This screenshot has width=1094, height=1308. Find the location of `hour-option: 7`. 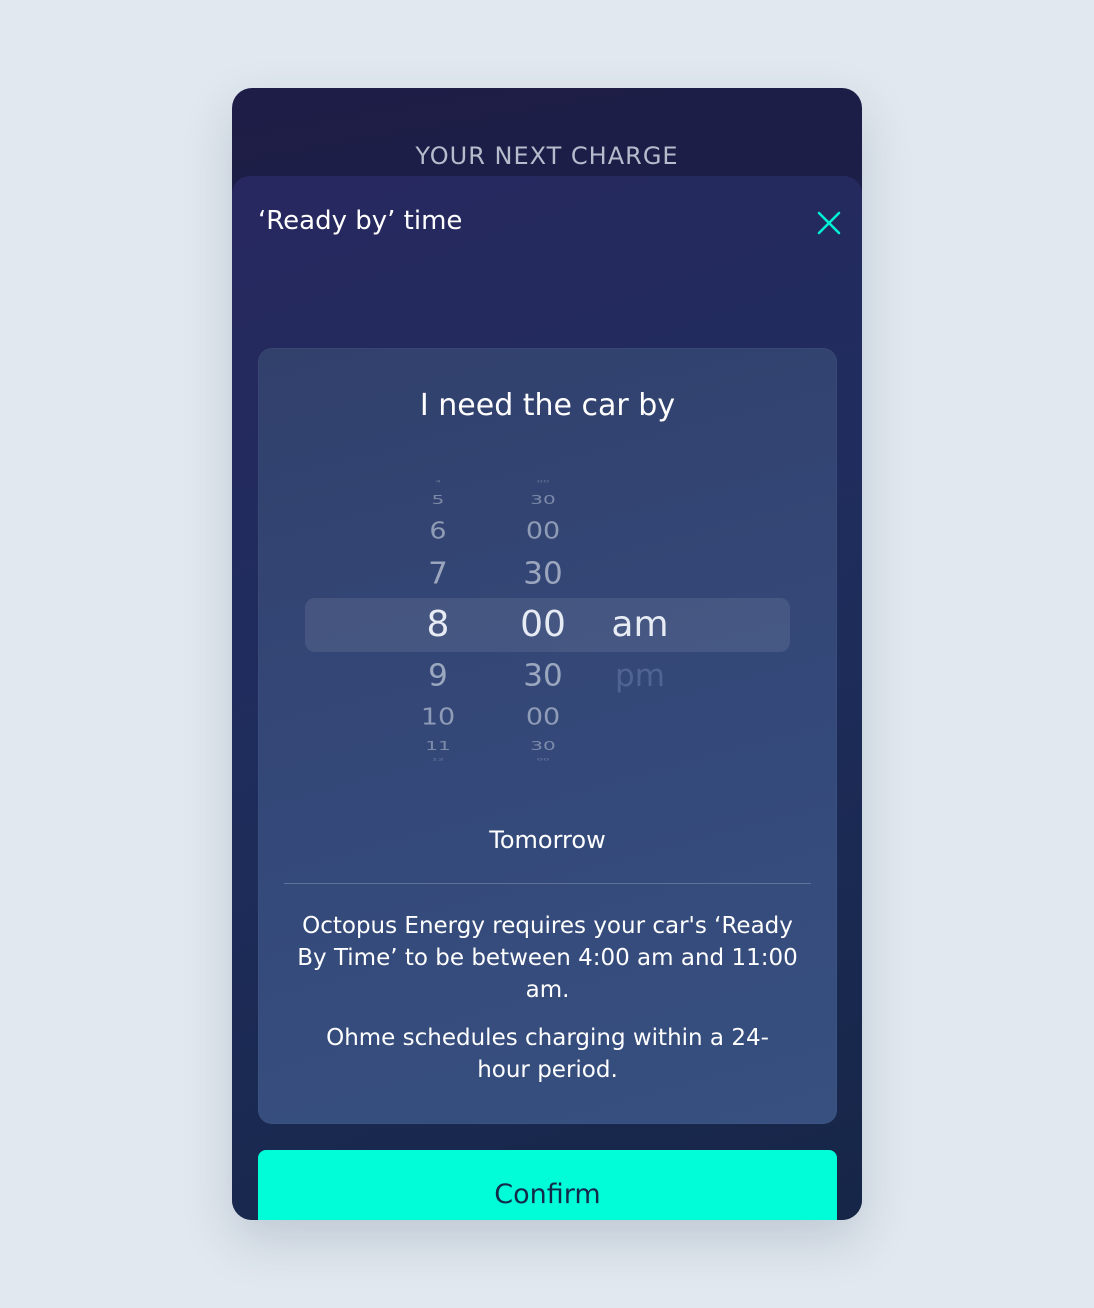

hour-option: 7 is located at coordinates (438, 574).